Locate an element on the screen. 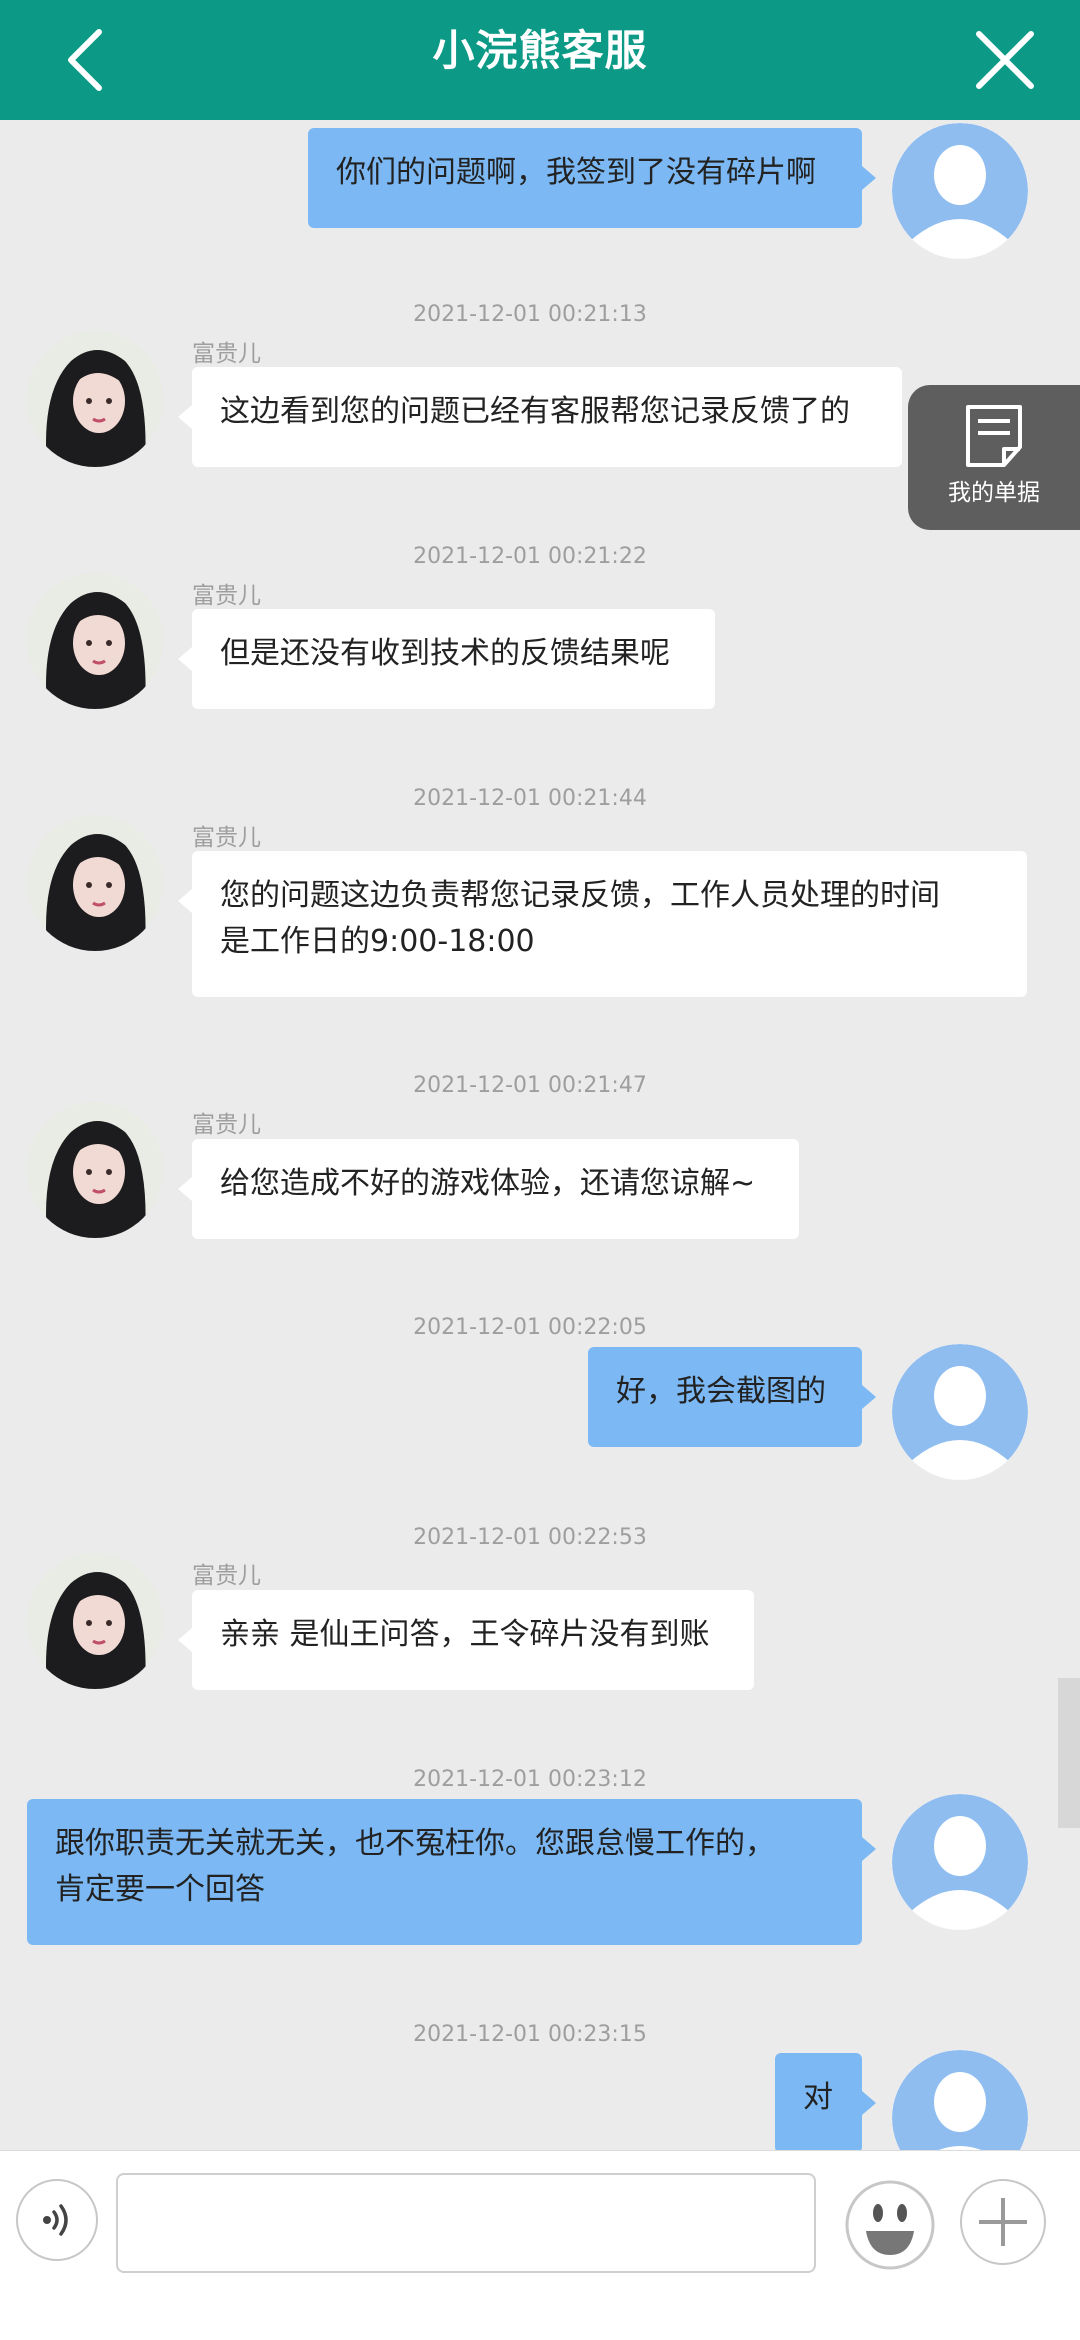 This screenshot has width=1080, height=2340. scrollbar-thumb is located at coordinates (1069, 1753).